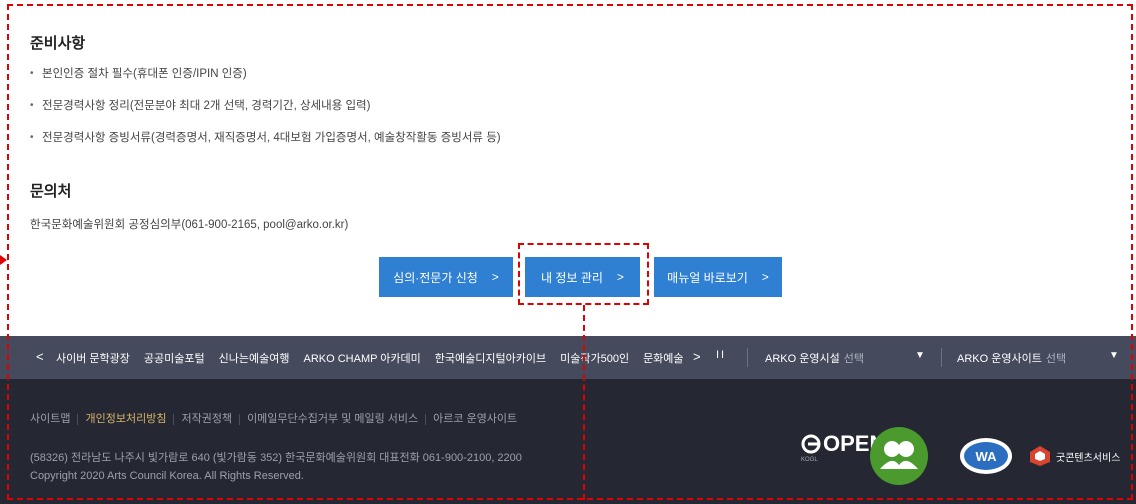  I want to click on my-info-button: 내 정보 관리 >, so click(582, 277).